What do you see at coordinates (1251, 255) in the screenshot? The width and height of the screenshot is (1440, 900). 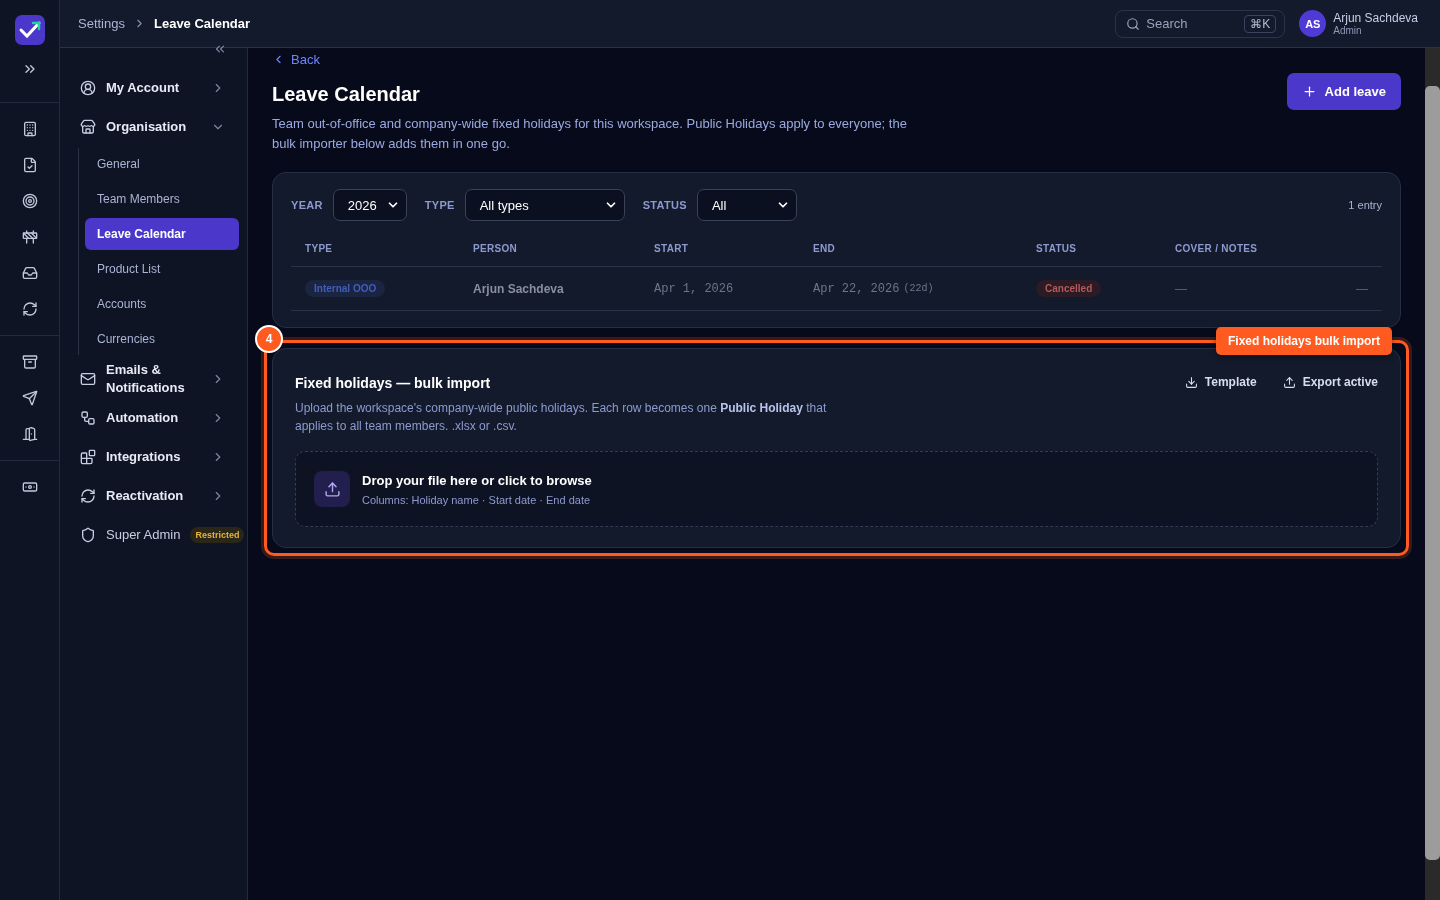 I see `column-header: COVER / NOTES` at bounding box center [1251, 255].